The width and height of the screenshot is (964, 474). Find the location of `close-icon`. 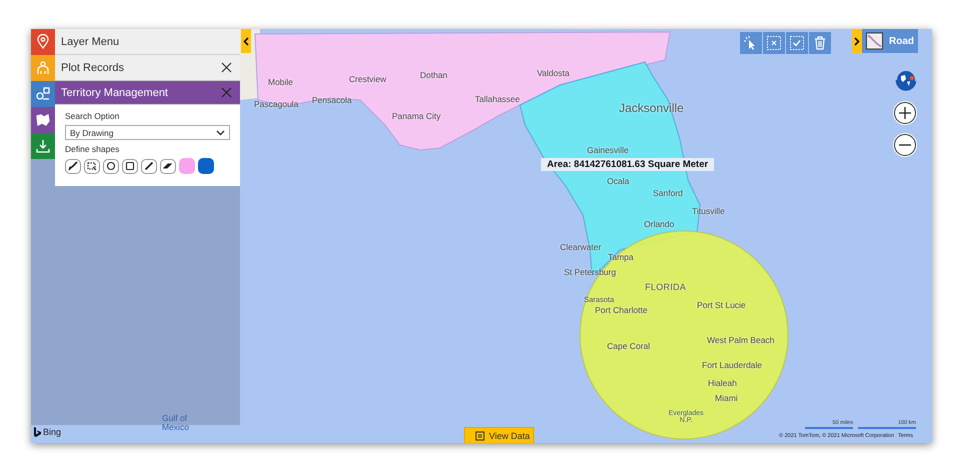

close-icon is located at coordinates (226, 67).